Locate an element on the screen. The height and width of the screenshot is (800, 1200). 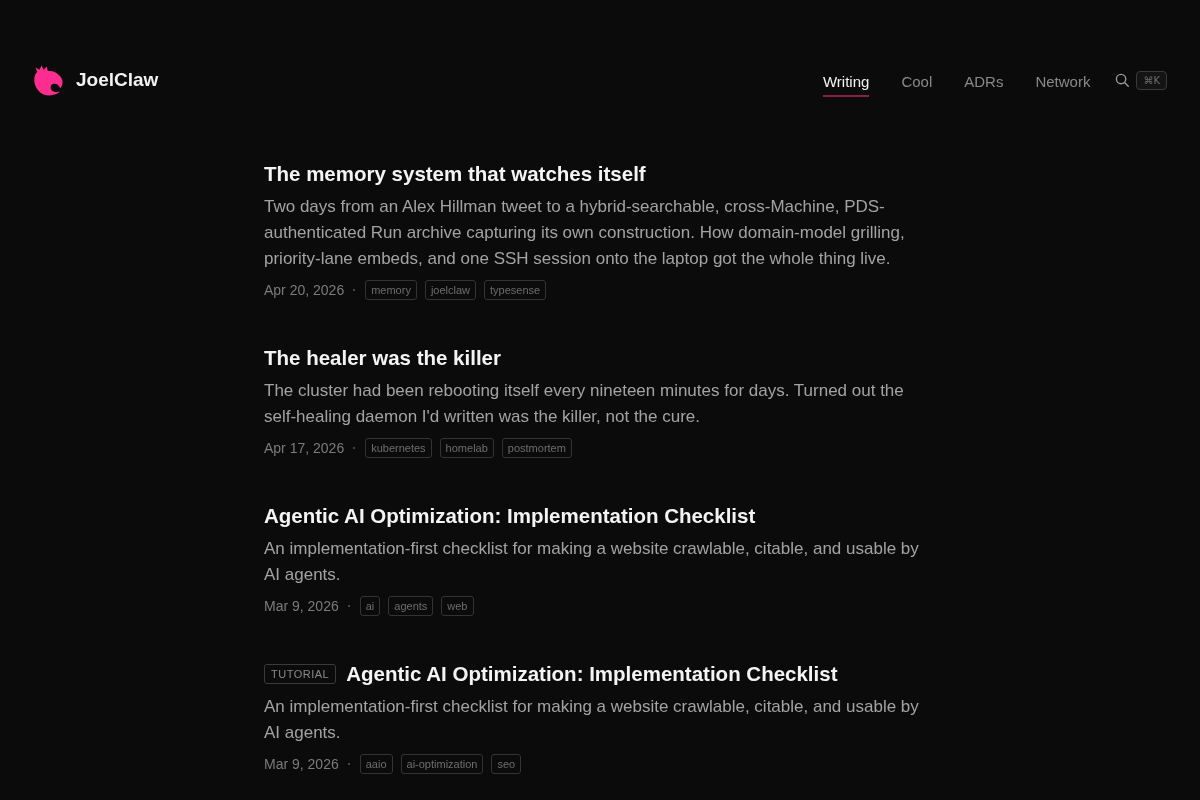
tag-link: homelab is located at coordinates (466, 448).